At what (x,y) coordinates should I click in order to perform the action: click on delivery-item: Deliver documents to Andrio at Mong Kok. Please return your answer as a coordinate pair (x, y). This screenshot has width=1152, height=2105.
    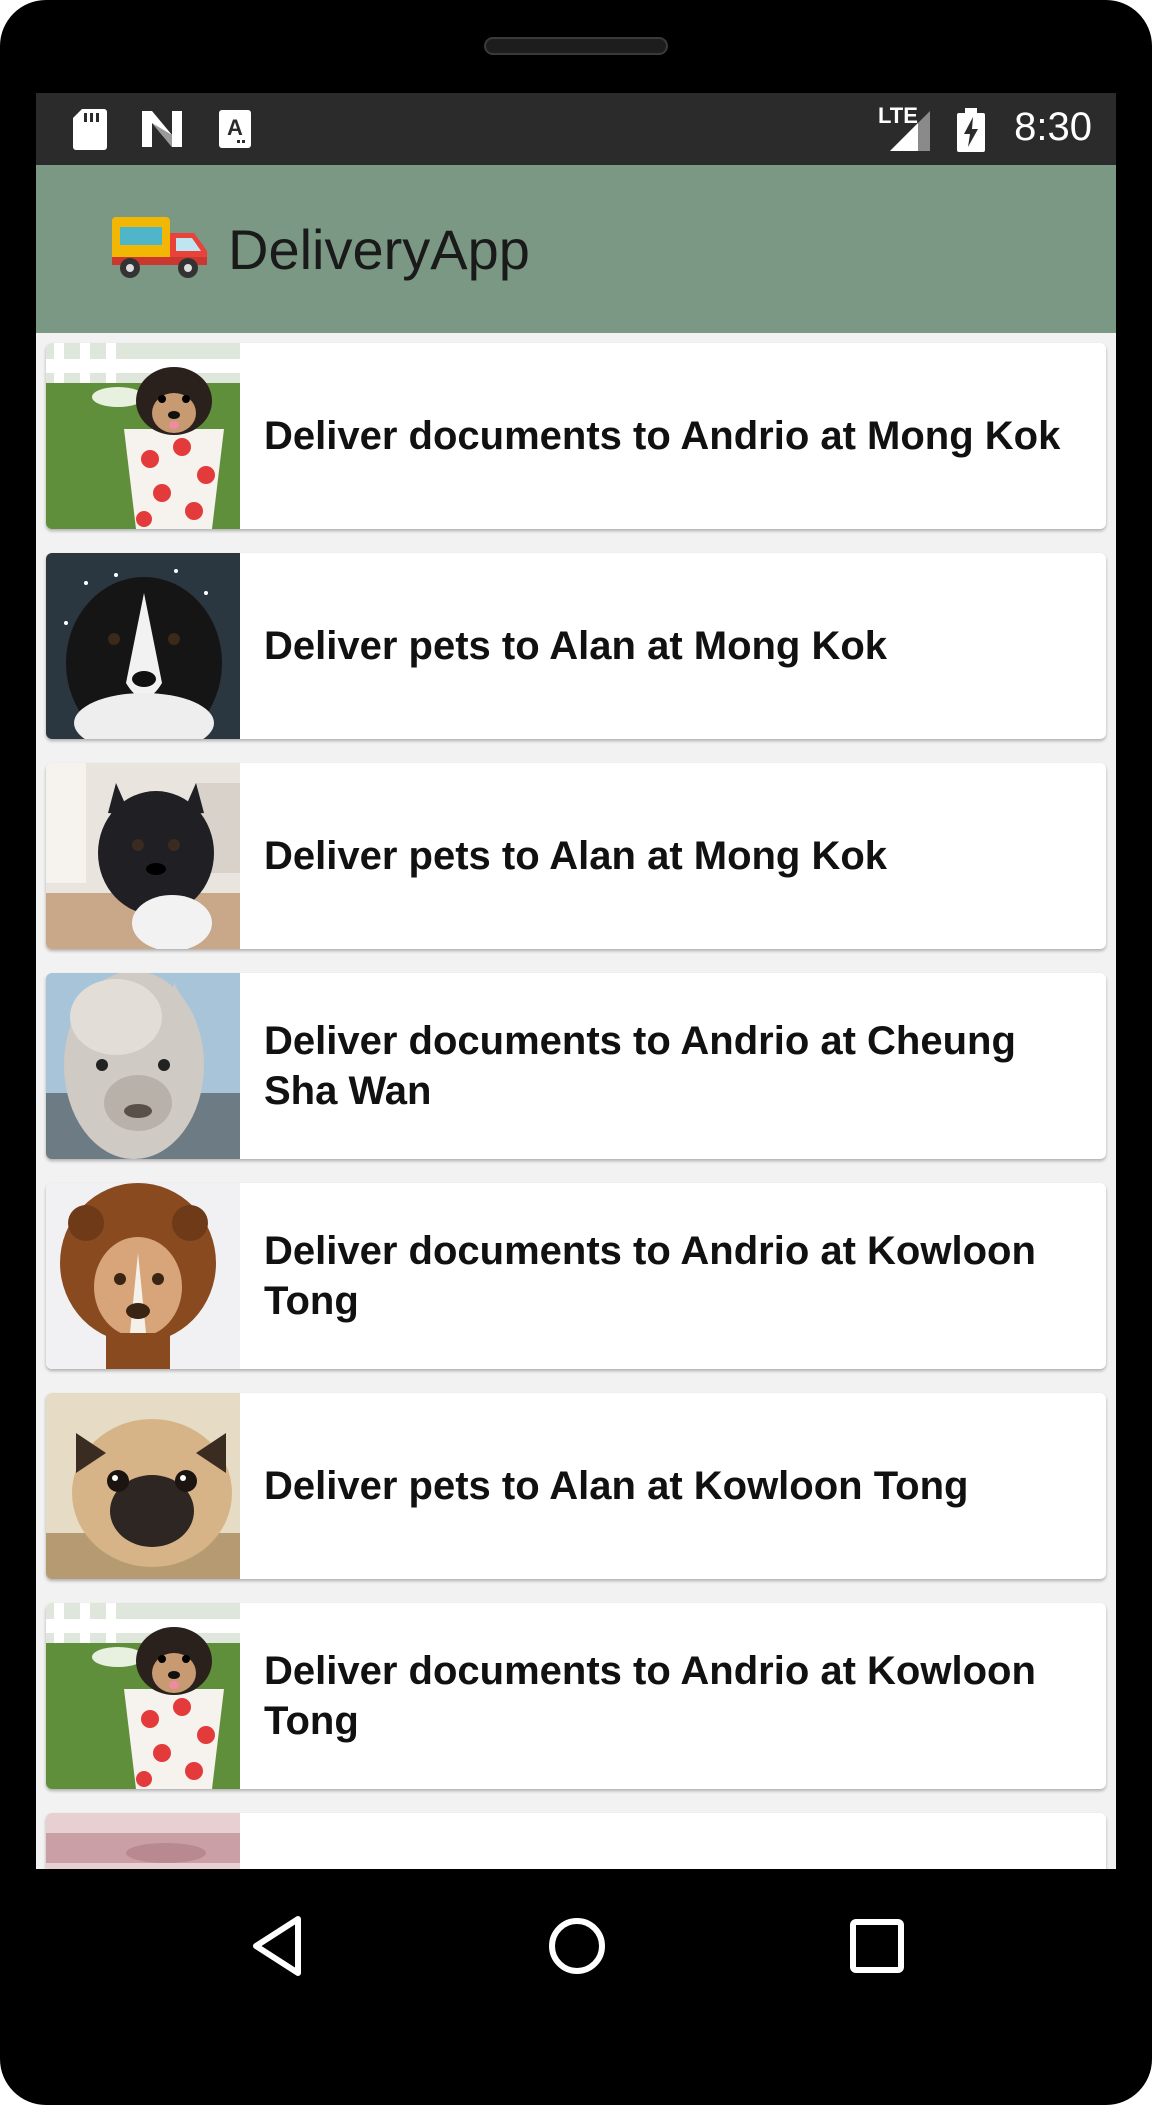
    Looking at the image, I should click on (576, 436).